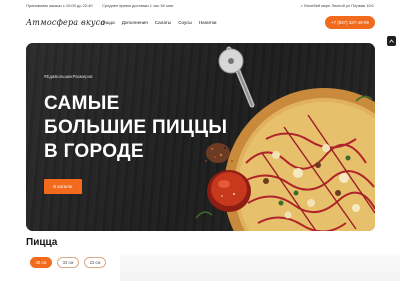 The image size is (400, 281). Describe the element at coordinates (95, 262) in the screenshot. I see `size-chip-23: 23 см` at that location.